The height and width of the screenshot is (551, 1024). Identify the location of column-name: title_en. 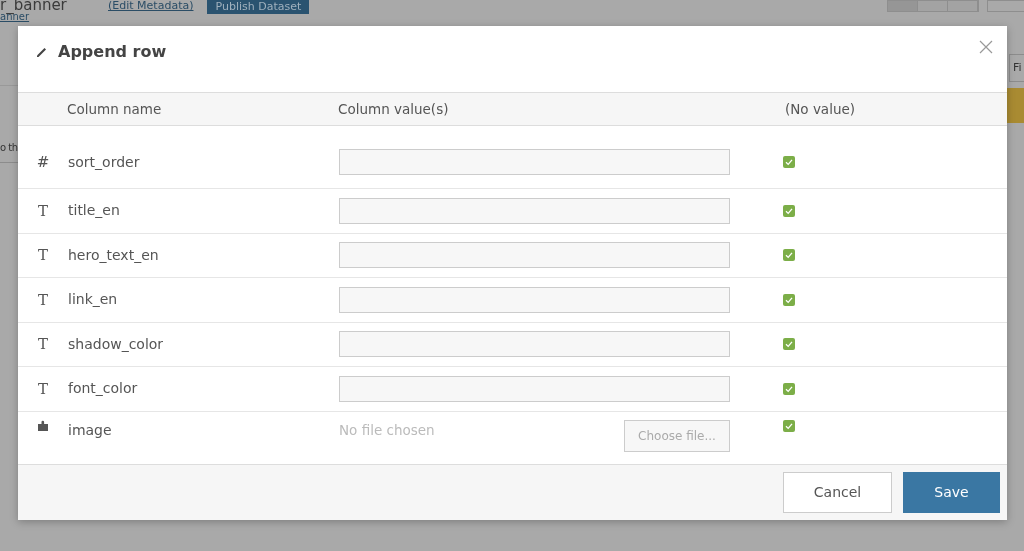
(94, 211).